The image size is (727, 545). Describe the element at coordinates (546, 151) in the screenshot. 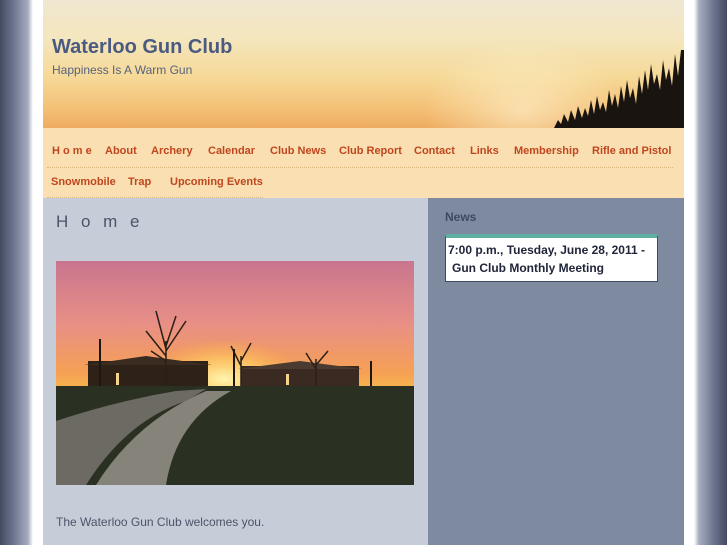

I see `nav-item-membership: Membership` at that location.